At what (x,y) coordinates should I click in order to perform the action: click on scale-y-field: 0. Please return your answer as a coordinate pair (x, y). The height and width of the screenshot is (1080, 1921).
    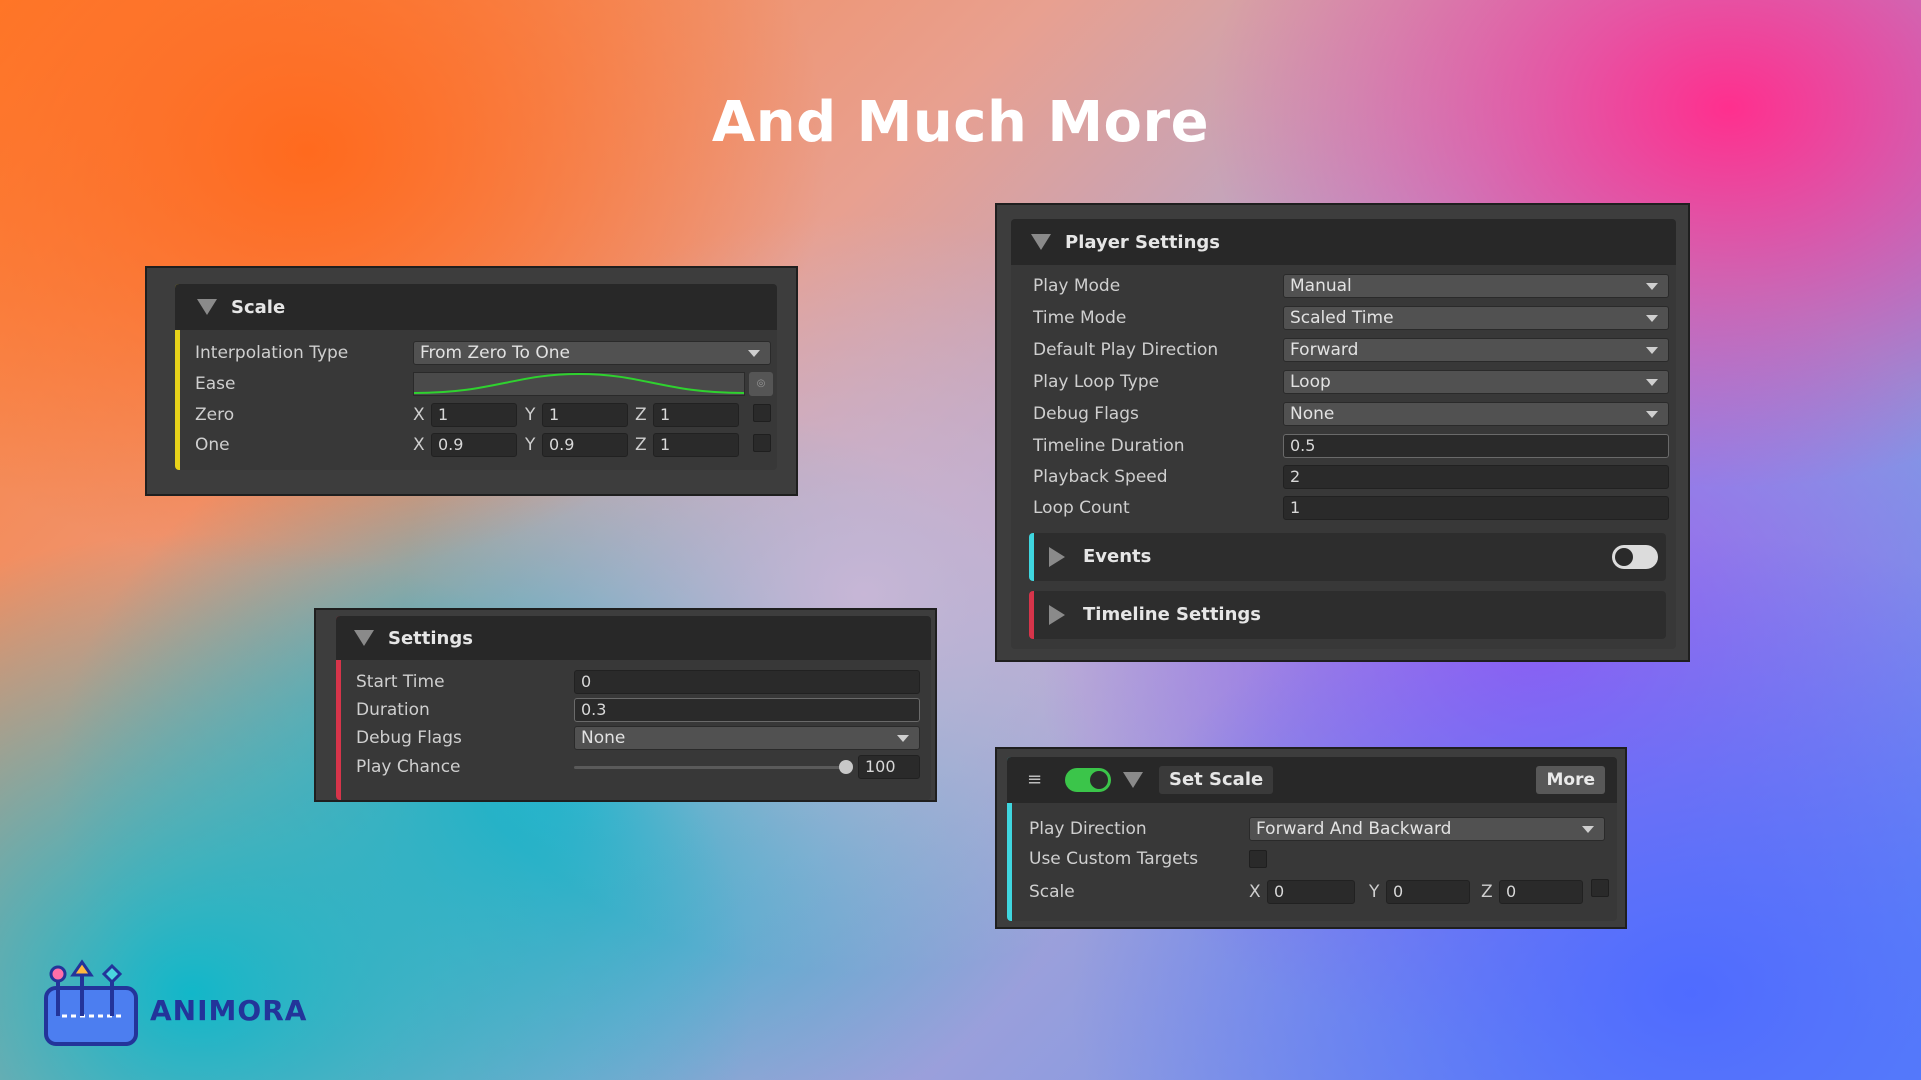
    Looking at the image, I should click on (1428, 892).